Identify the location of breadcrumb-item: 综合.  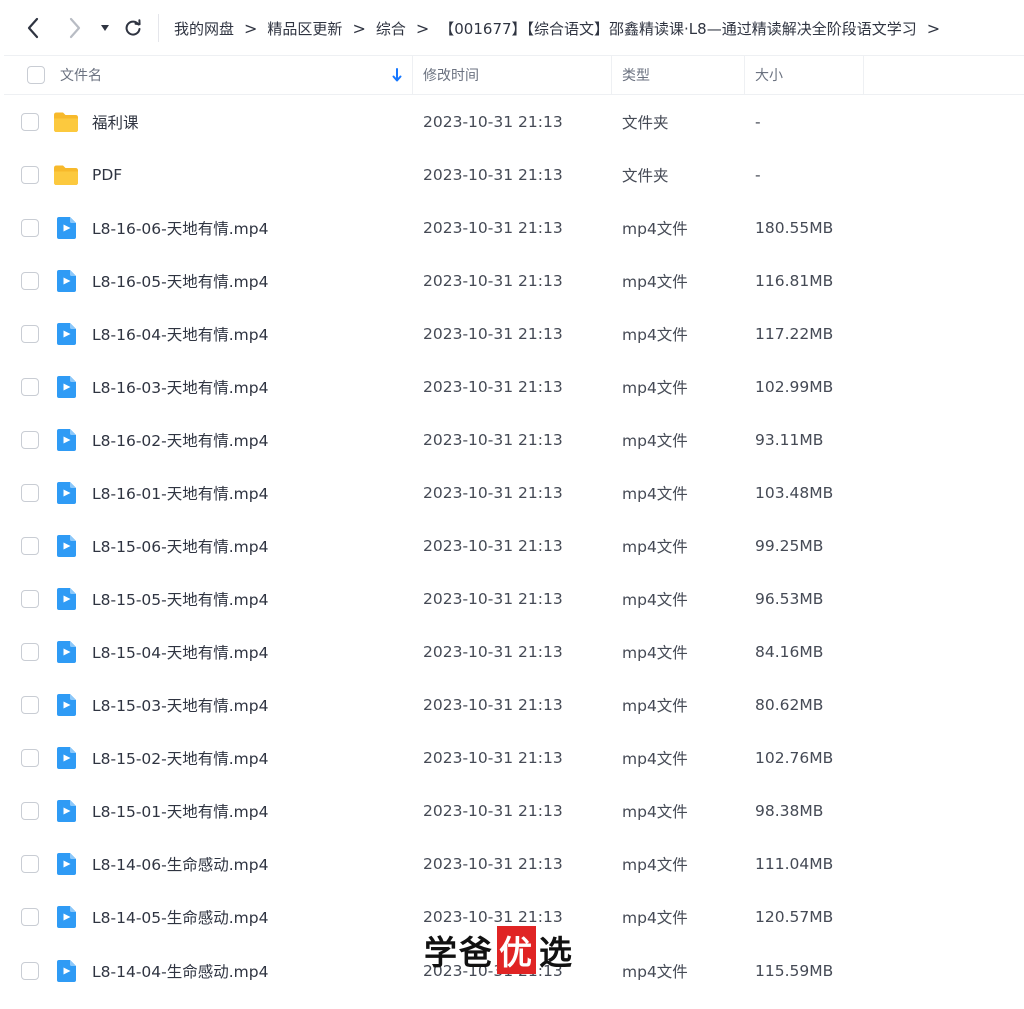
(391, 28).